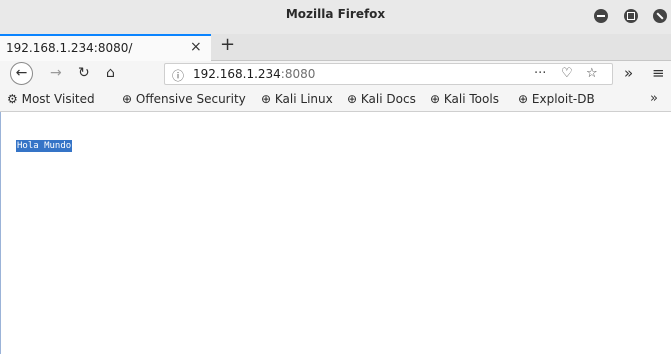  Describe the element at coordinates (654, 98) in the screenshot. I see `bookmarks-overflow-icon: »` at that location.